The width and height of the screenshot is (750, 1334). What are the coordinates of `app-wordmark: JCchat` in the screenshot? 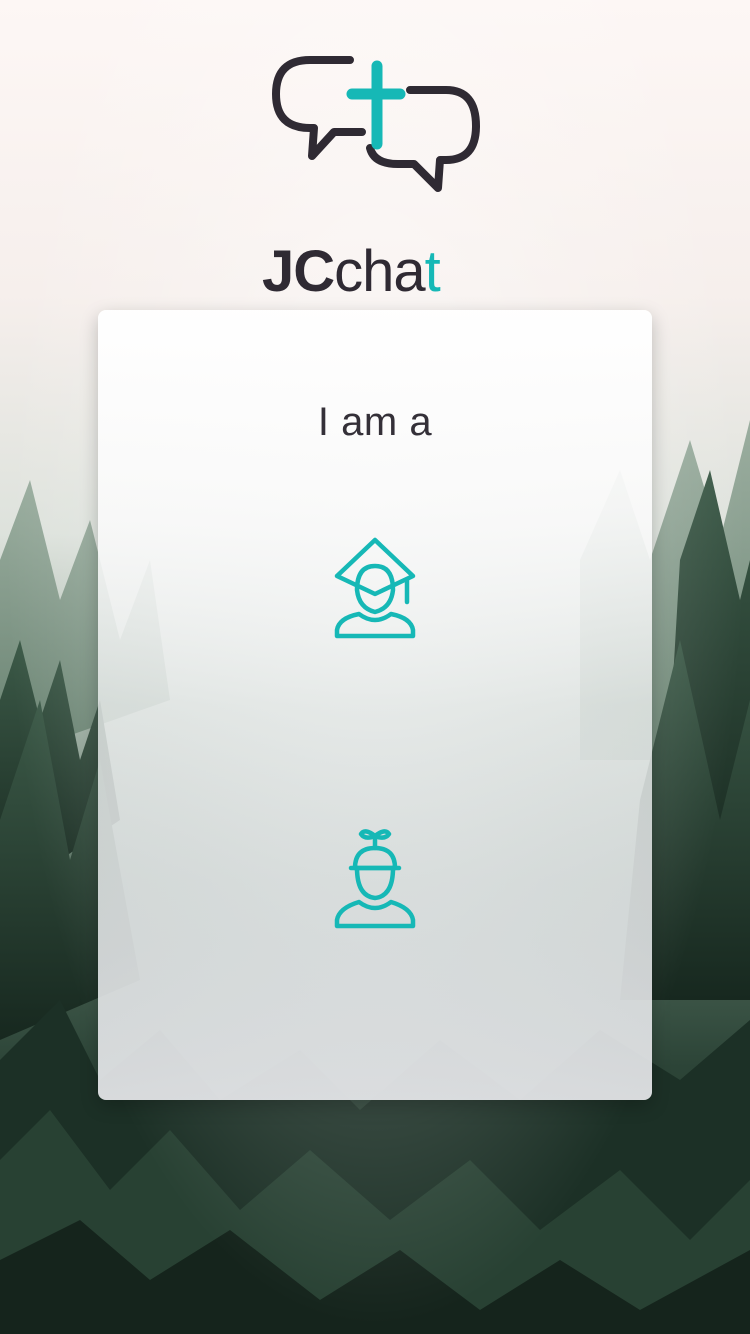 It's located at (375, 271).